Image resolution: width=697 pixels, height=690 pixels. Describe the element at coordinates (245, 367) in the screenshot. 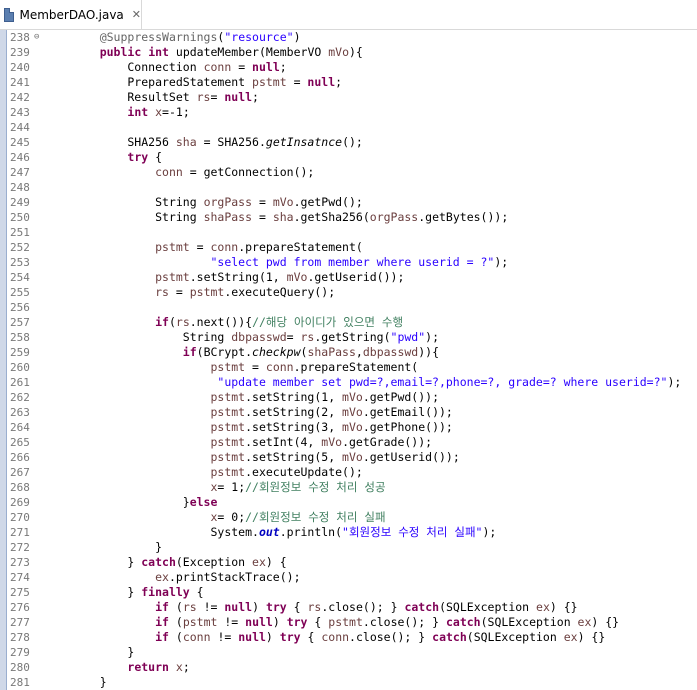

I see `code-text: pstmt = conn.prepareStatement(` at that location.